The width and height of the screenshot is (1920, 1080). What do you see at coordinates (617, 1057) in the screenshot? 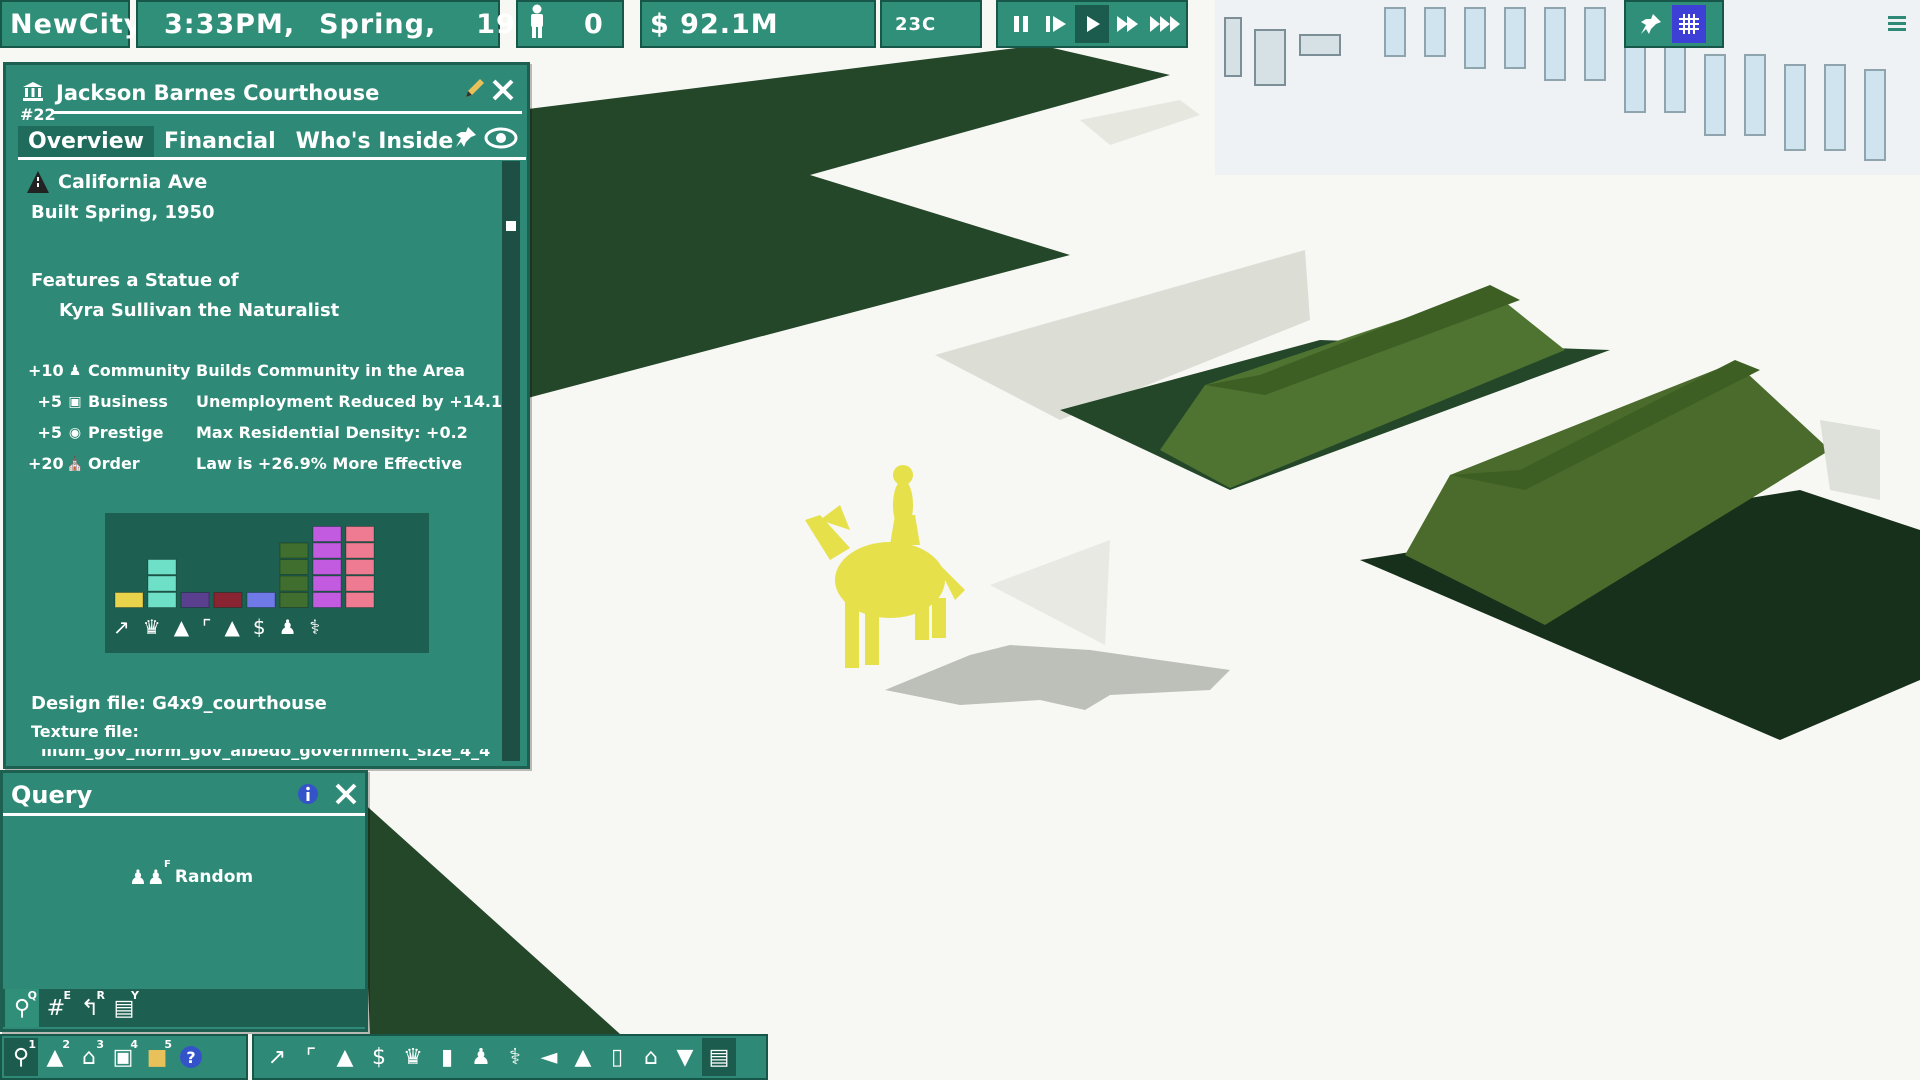
I see `overlay-transit-icon: ▯` at bounding box center [617, 1057].